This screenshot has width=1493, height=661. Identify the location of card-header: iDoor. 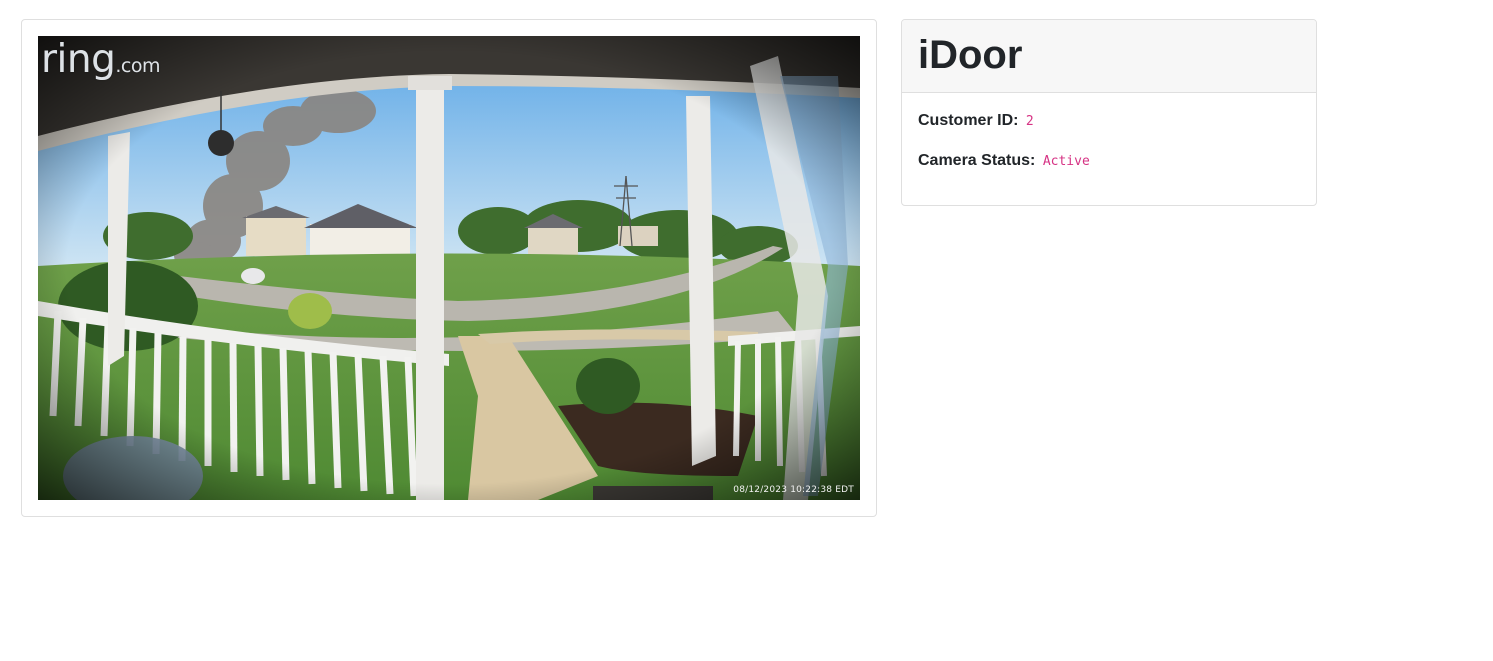
(1109, 56).